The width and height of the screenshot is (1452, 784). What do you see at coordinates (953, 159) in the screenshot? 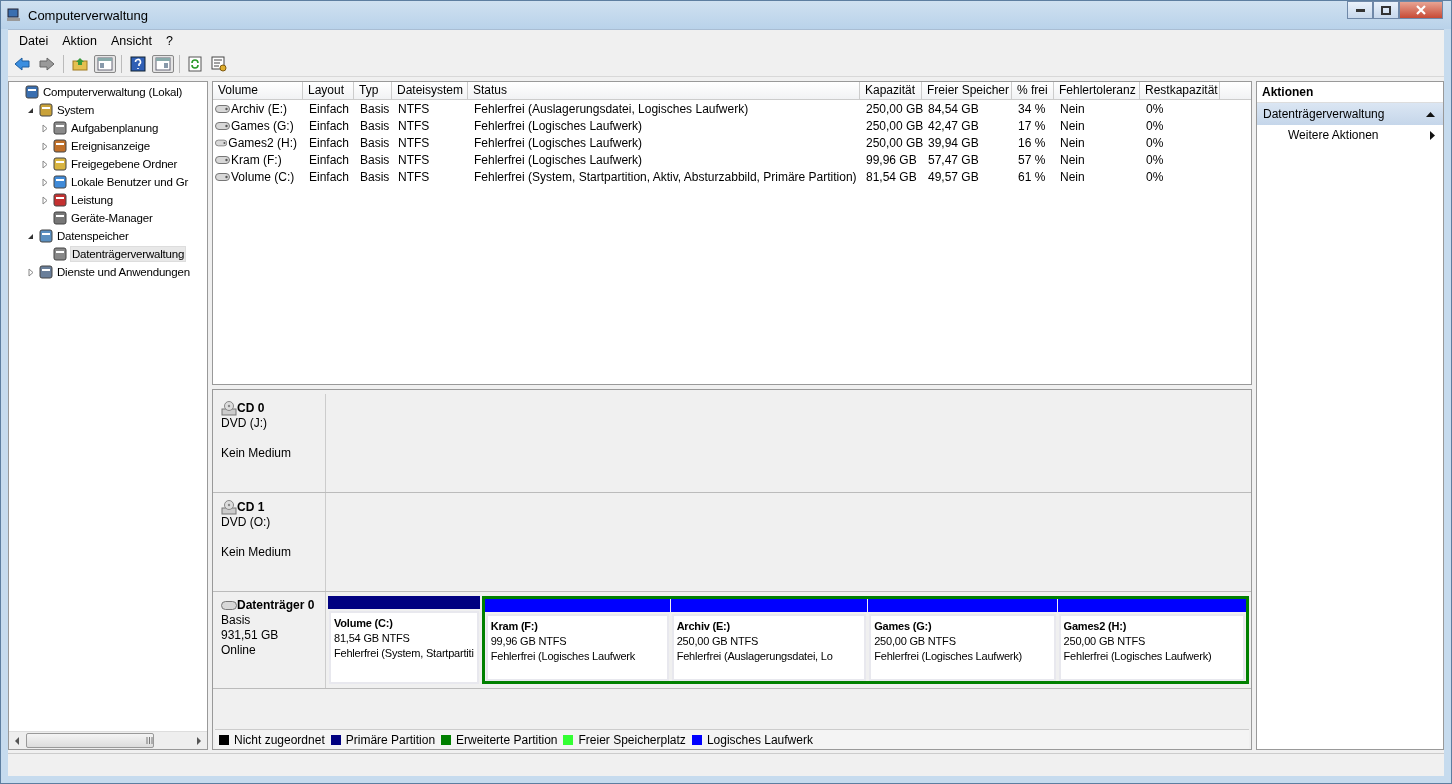
I see `table-cell-text: 57,47 GB` at bounding box center [953, 159].